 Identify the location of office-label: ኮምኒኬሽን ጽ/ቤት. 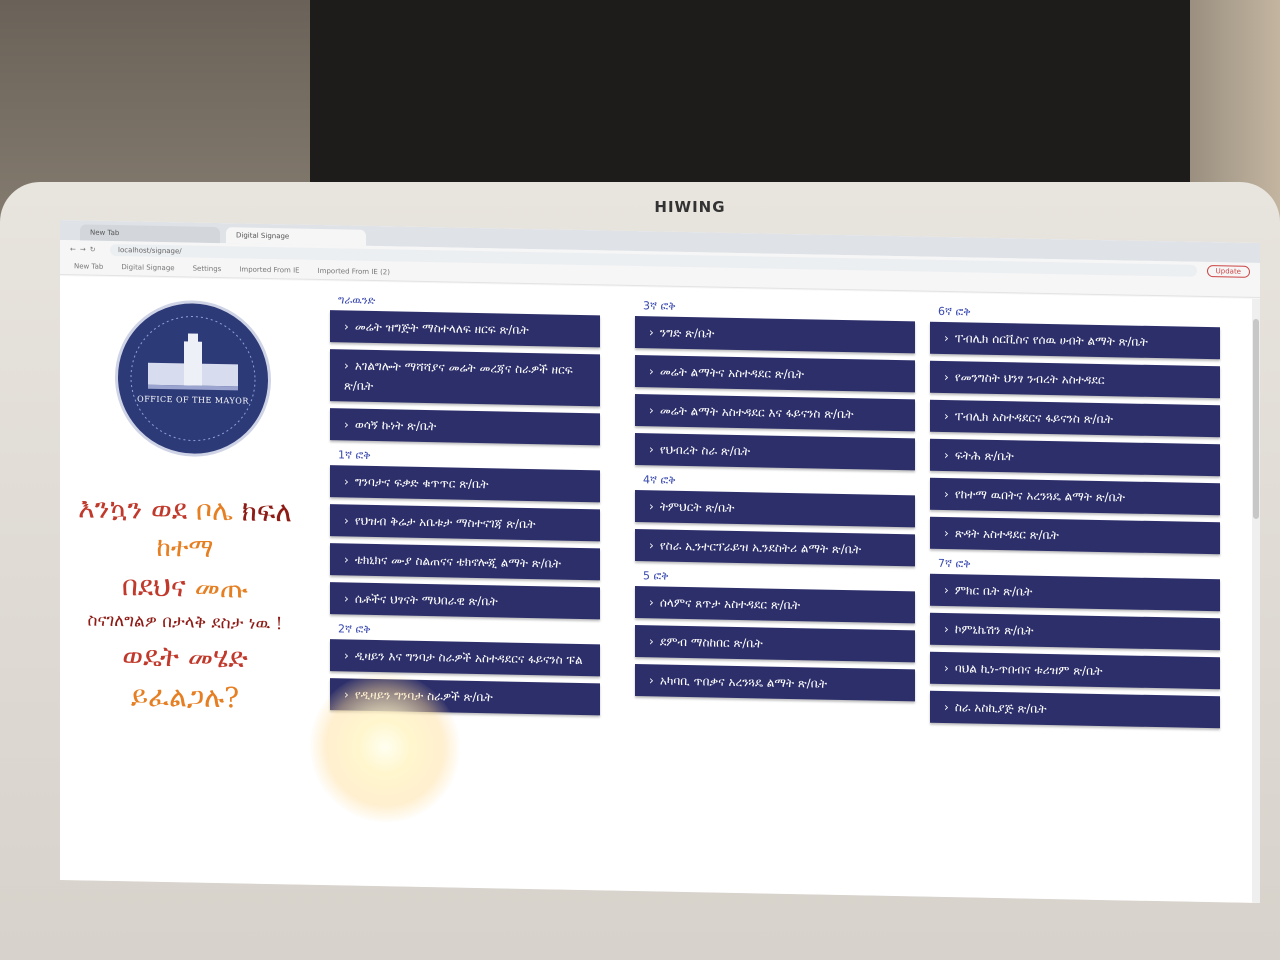
(994, 630).